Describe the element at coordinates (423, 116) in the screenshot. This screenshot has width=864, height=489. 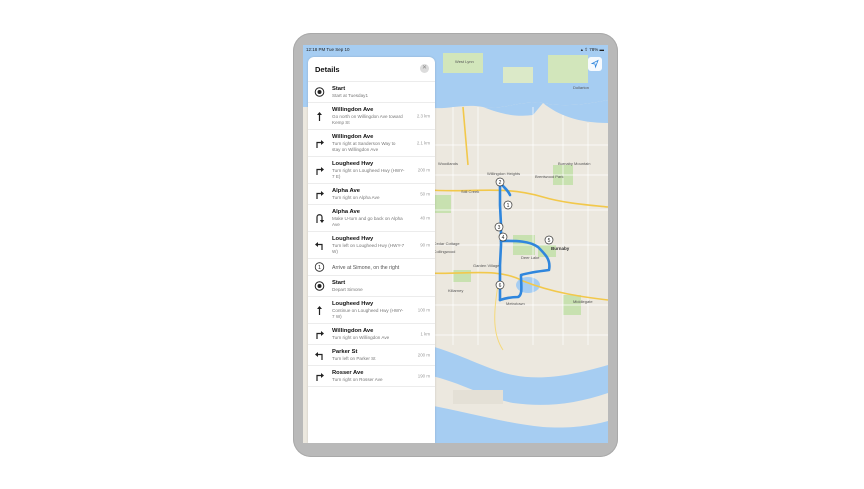
I see `step-distance: 2.3 km` at that location.